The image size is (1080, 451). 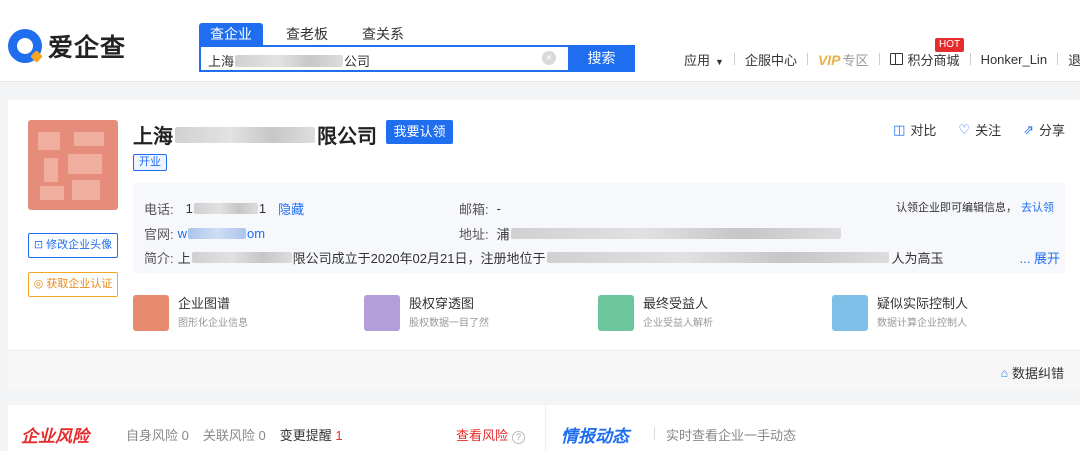 What do you see at coordinates (914, 129) in the screenshot?
I see `compare-button: ◫ 对比` at bounding box center [914, 129].